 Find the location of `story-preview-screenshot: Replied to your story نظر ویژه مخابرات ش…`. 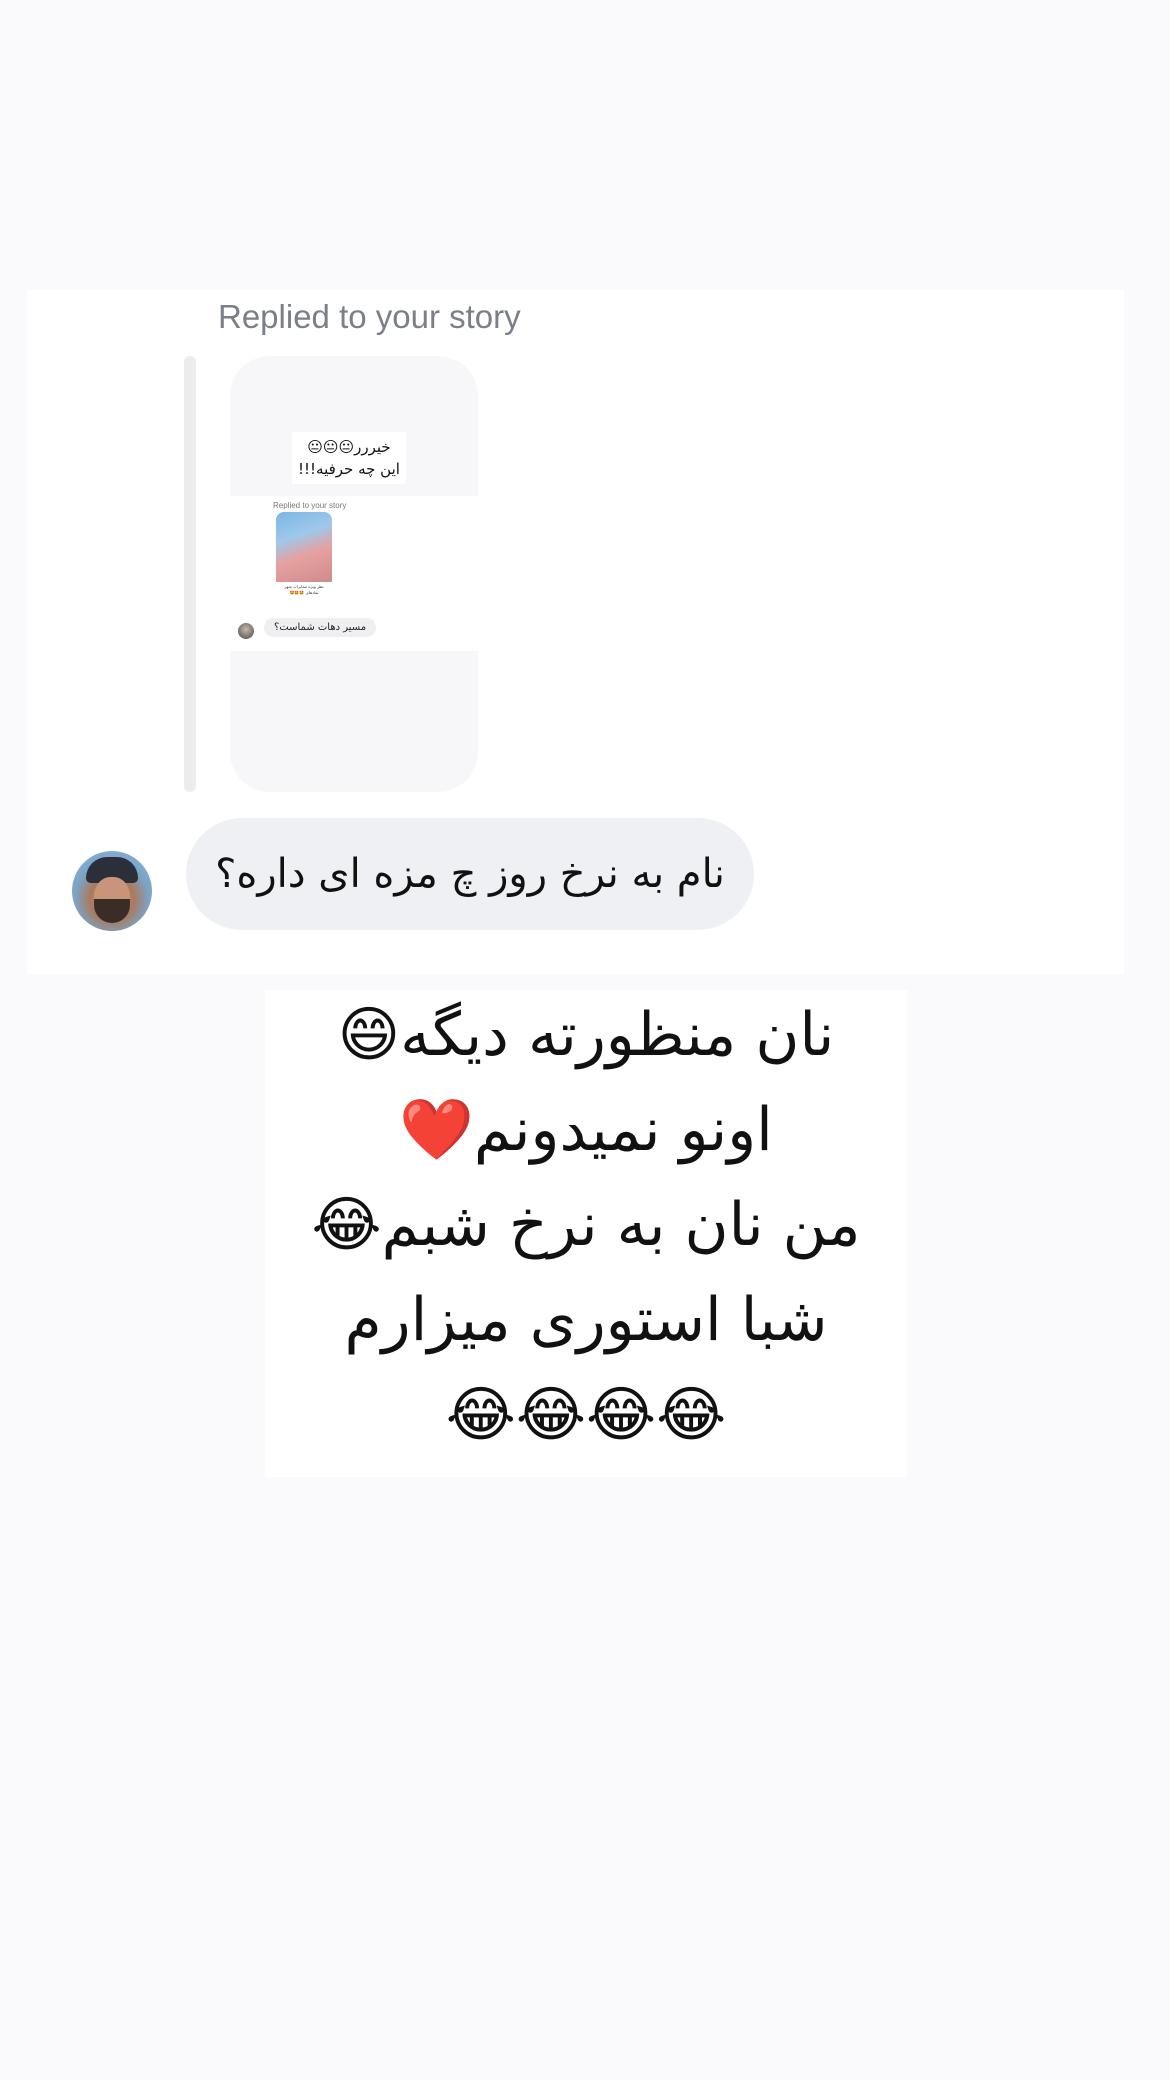

story-preview-screenshot: Replied to your story نظر ویژه مخابرات ش… is located at coordinates (354, 573).